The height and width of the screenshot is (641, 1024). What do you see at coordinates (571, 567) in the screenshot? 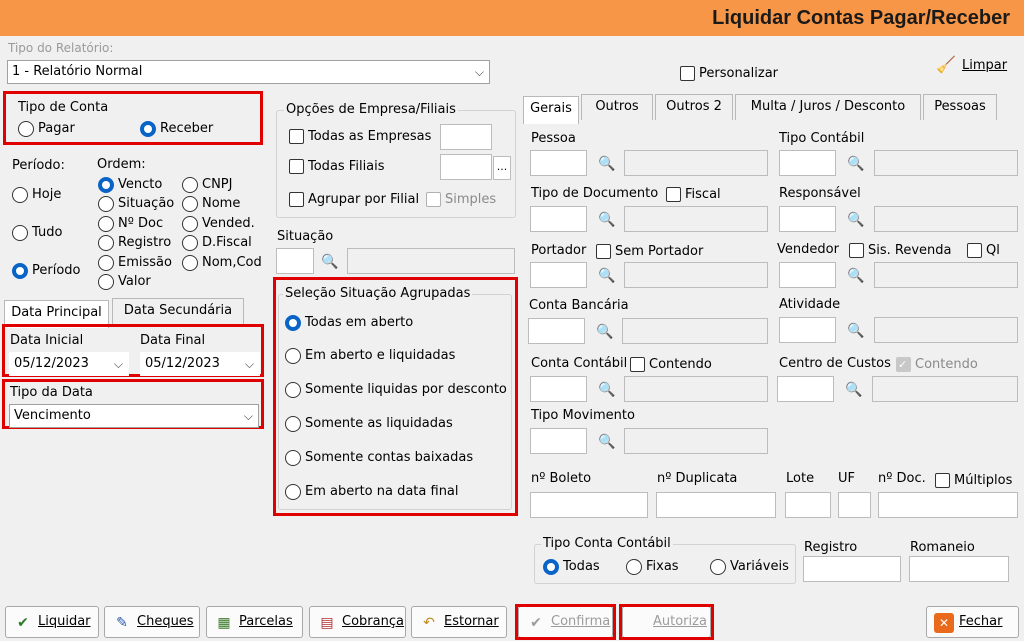
I see `radio-todas: Todas` at bounding box center [571, 567].